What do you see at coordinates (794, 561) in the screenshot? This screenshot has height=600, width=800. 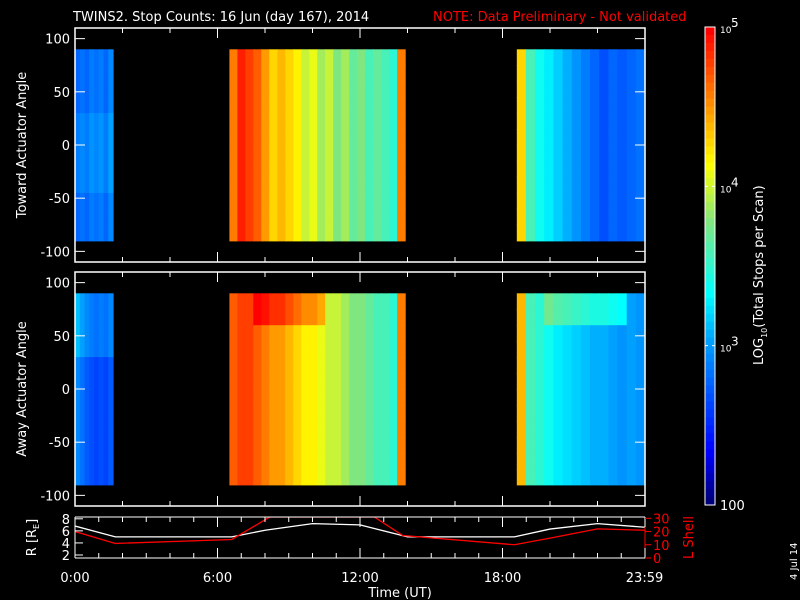 I see `date-stamp: 4 Jul 14` at bounding box center [794, 561].